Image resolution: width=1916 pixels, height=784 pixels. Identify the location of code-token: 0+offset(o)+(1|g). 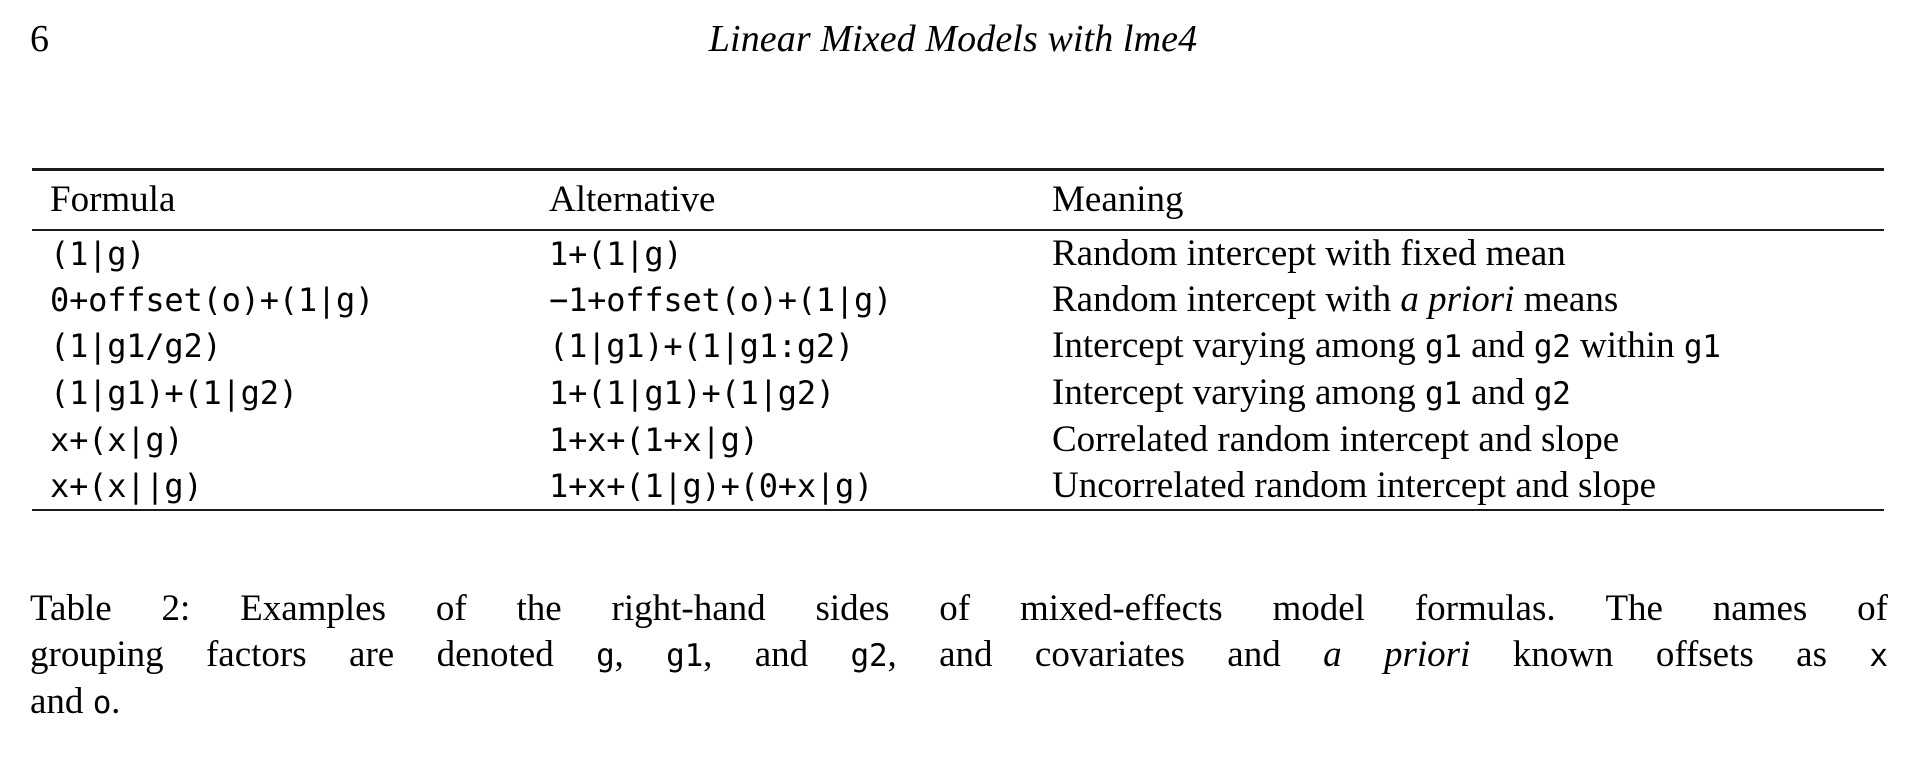
(212, 300).